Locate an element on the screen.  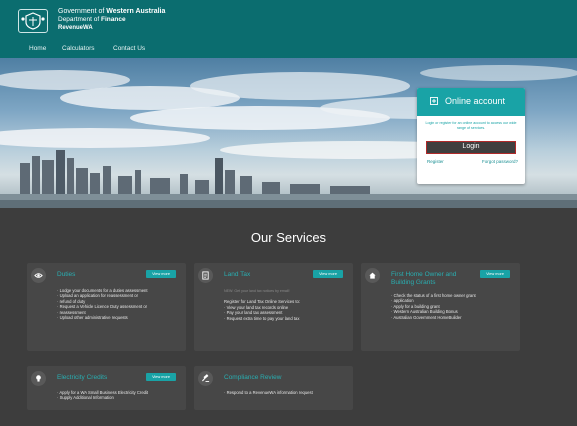
brand-line-department: Department of Finance is located at coordinates (92, 19).